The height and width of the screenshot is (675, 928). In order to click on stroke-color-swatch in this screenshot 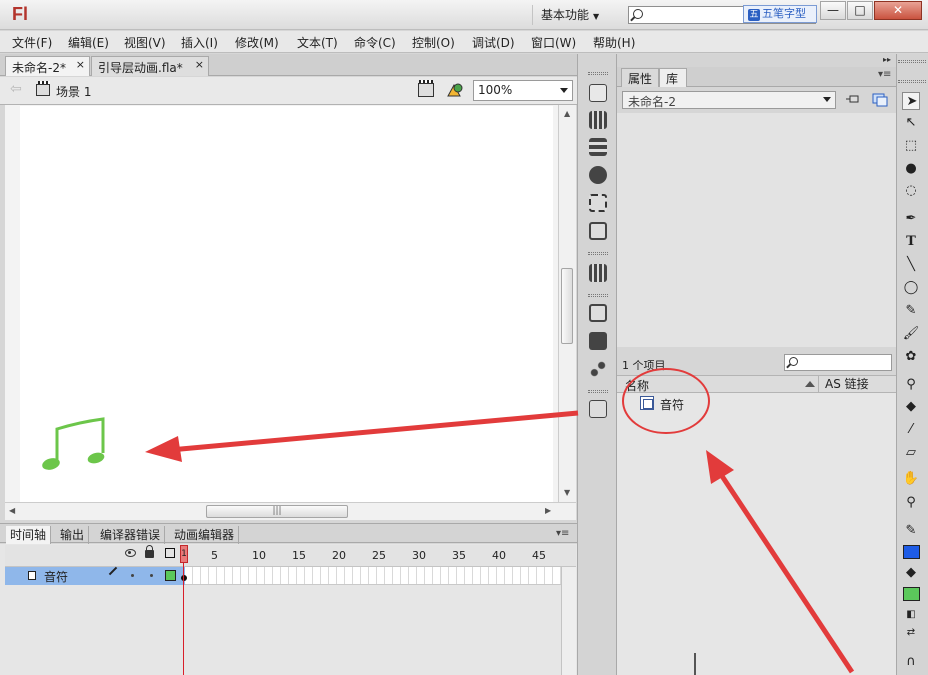, I will do `click(911, 552)`.